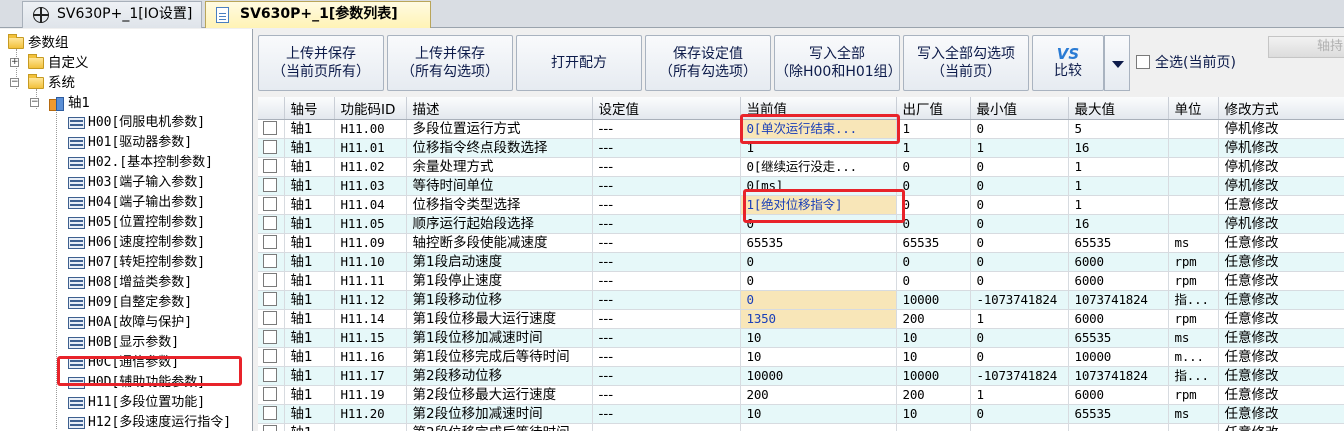 The width and height of the screenshot is (1344, 431). I want to click on table-row: 轴1 H11.10 第1段启动速度 --- 0 0 0 6000 rpm 任意修改, so click(801, 262).